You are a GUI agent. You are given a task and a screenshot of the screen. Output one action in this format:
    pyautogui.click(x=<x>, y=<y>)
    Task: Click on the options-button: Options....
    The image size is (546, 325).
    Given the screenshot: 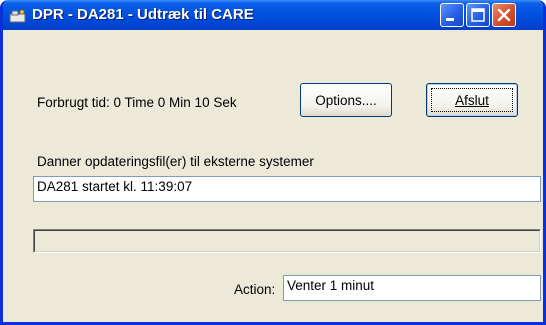 What is the action you would take?
    pyautogui.click(x=346, y=100)
    